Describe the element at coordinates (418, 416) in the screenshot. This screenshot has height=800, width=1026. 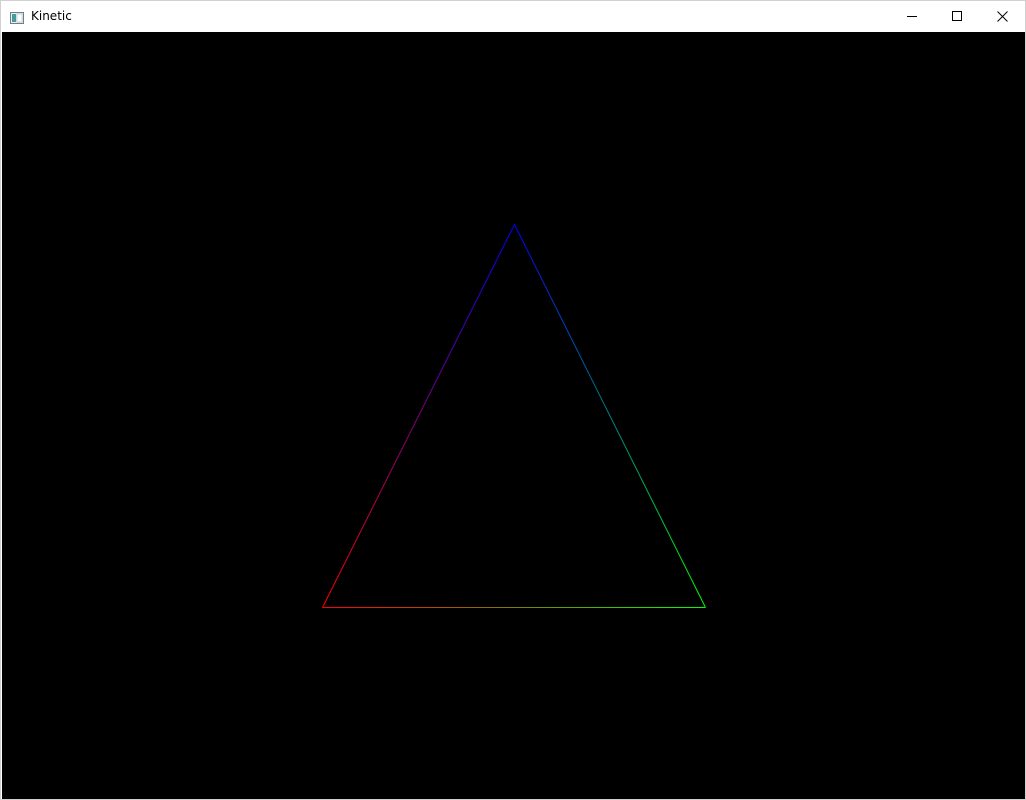
I see `triangle-edge-left` at that location.